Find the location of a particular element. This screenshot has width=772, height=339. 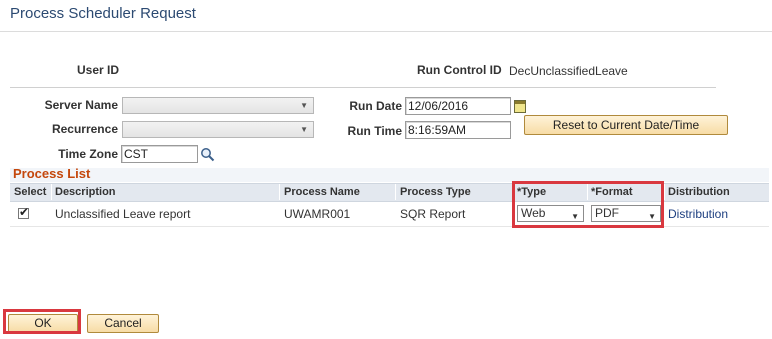

column-header-description: Description is located at coordinates (85, 192).